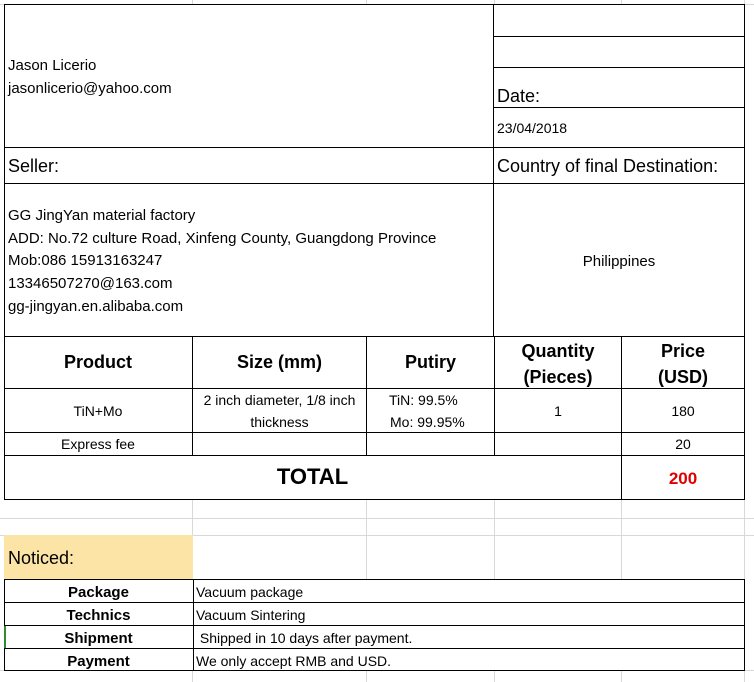 Image resolution: width=754 pixels, height=682 pixels. I want to click on notice-value: Shipped in 10 days after payment., so click(304, 638).